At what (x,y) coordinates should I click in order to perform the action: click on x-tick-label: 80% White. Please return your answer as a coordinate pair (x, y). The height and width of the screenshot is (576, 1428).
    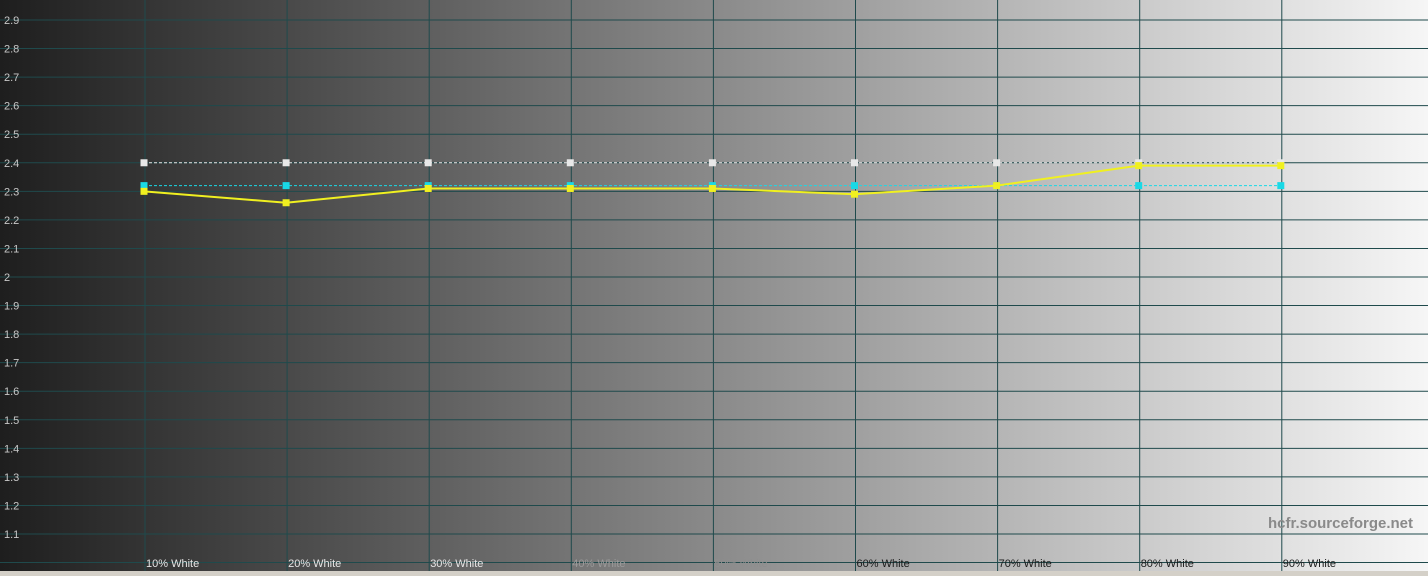
    Looking at the image, I should click on (1167, 564).